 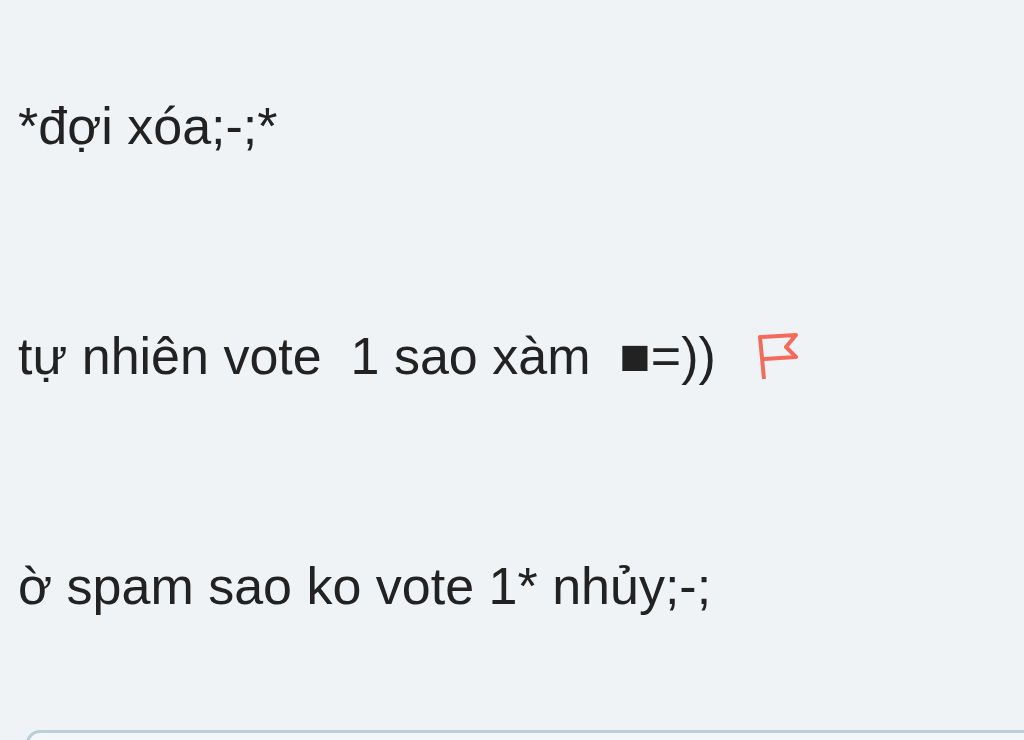 I want to click on chat-message: tự nhiên vote 1 sao xàm ■=)), so click(x=367, y=356).